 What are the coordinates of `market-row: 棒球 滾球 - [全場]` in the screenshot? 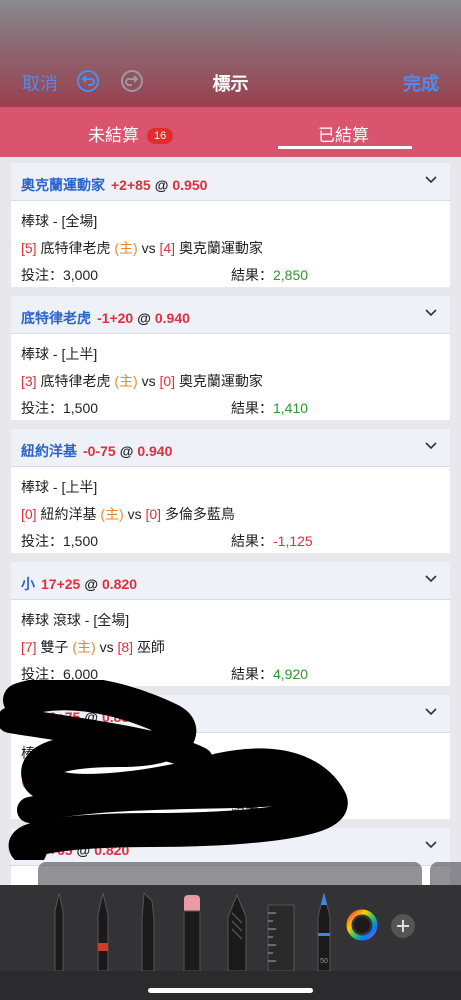 It's located at (230, 623).